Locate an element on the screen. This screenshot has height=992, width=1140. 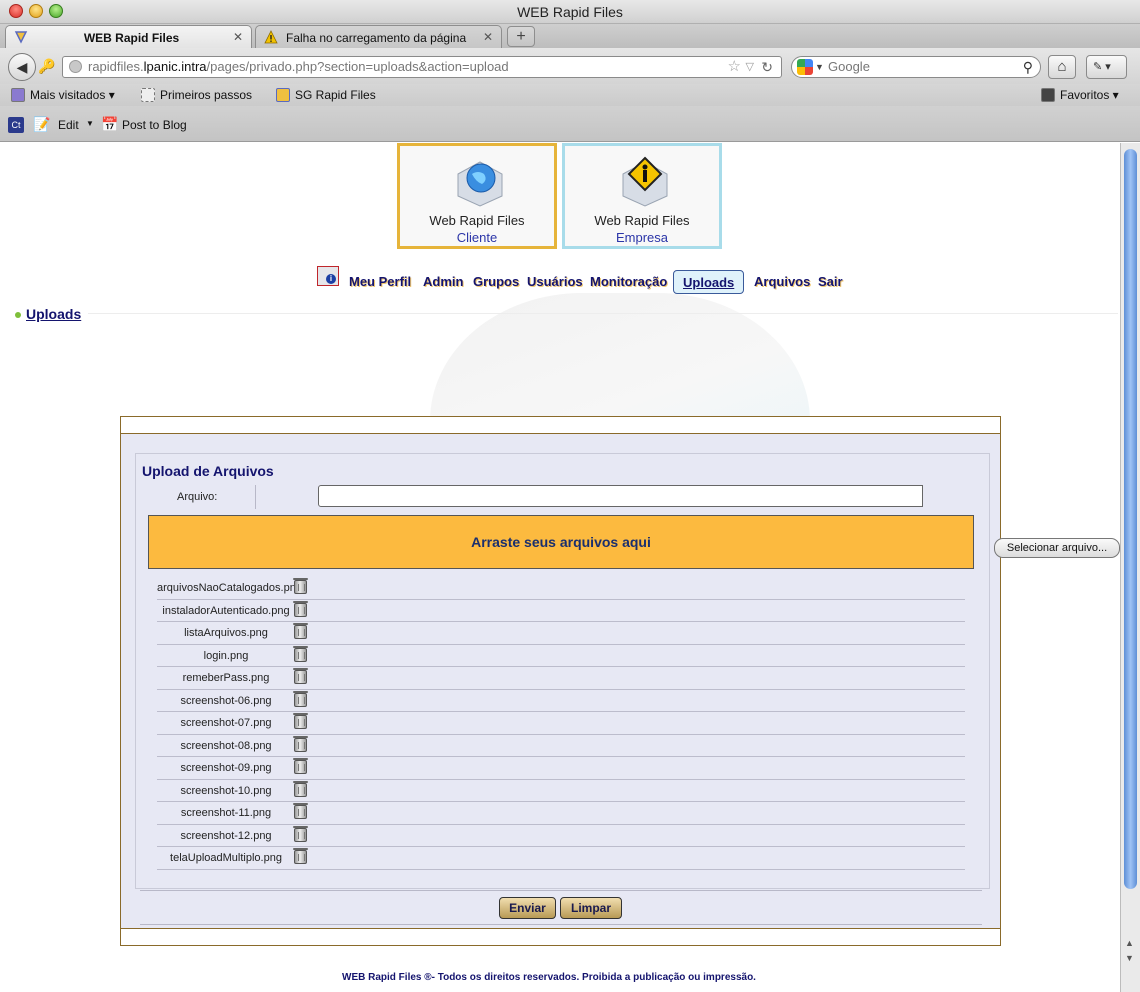
bookmark-favoritos: Favoritos ▾ is located at coordinates (1080, 95).